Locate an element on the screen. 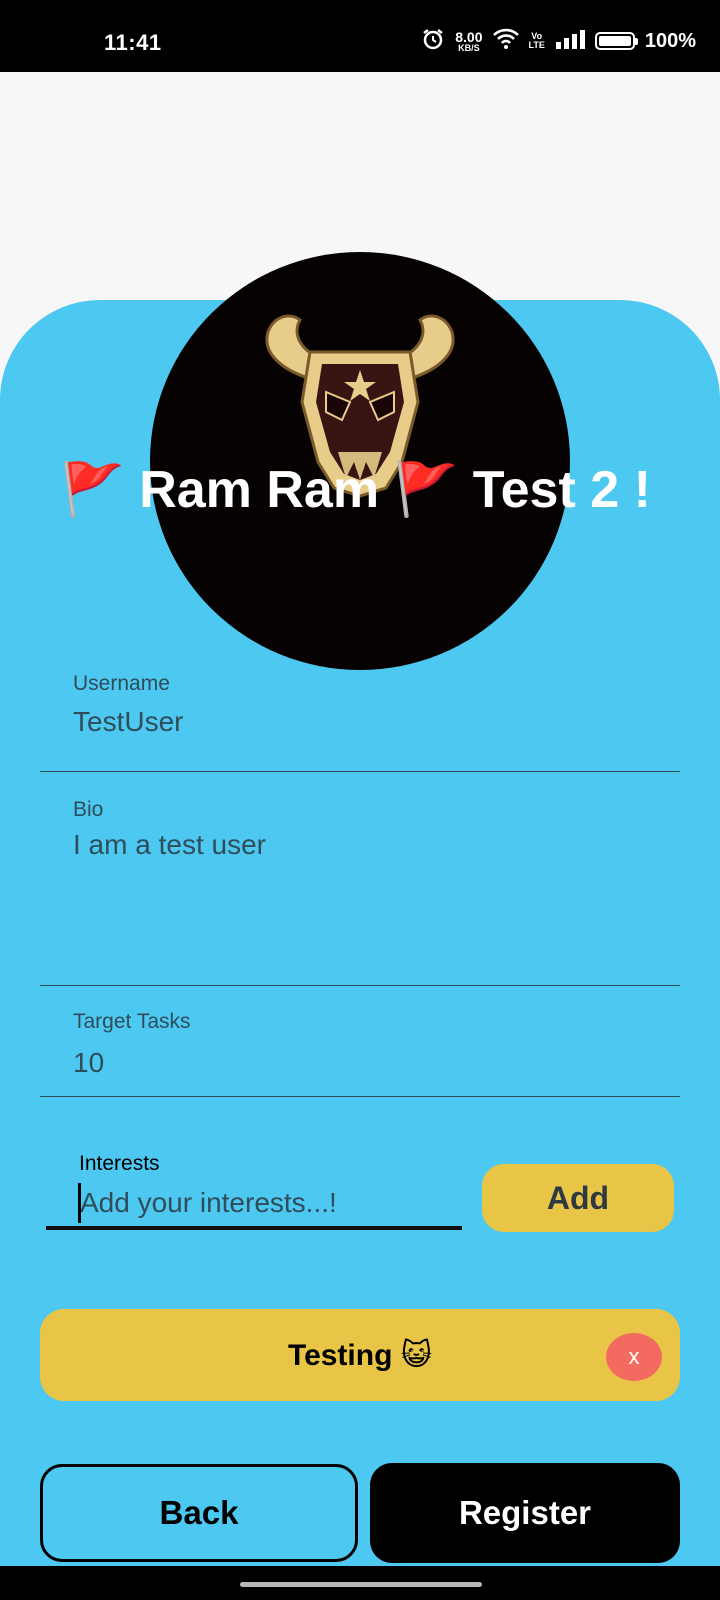 The image size is (720, 1600). volte-icon: Vo LTE is located at coordinates (537, 41).